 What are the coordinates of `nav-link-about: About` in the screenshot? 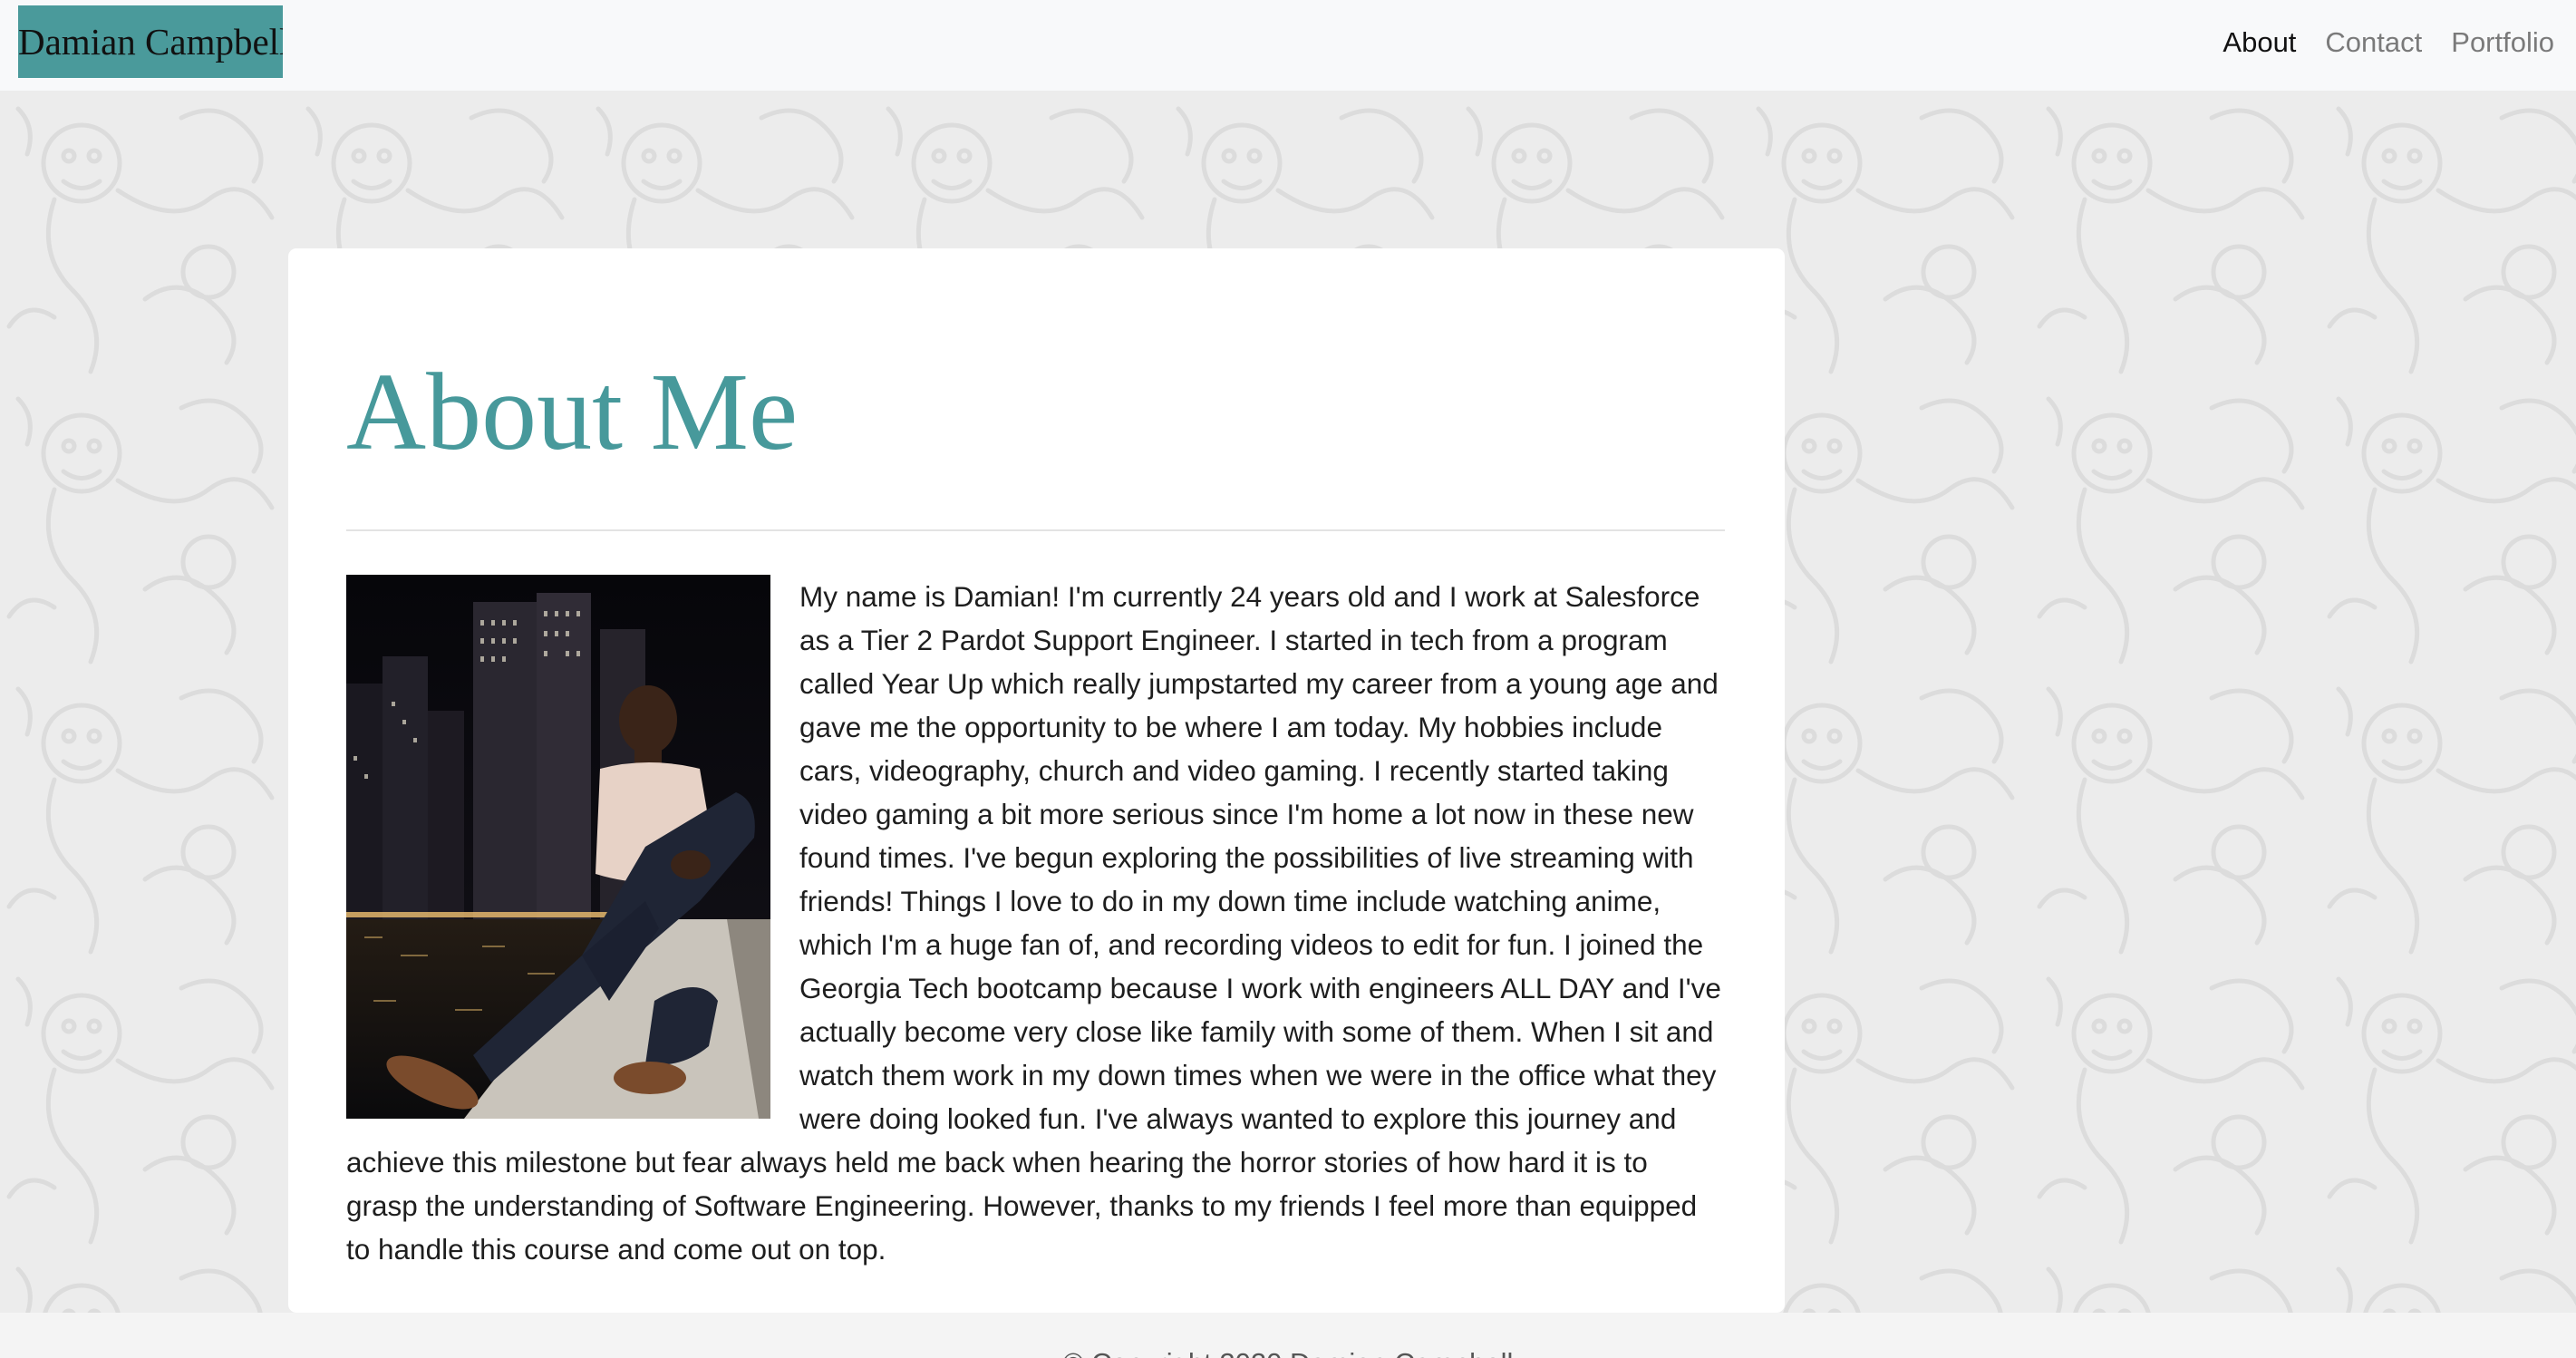 It's located at (2259, 42).